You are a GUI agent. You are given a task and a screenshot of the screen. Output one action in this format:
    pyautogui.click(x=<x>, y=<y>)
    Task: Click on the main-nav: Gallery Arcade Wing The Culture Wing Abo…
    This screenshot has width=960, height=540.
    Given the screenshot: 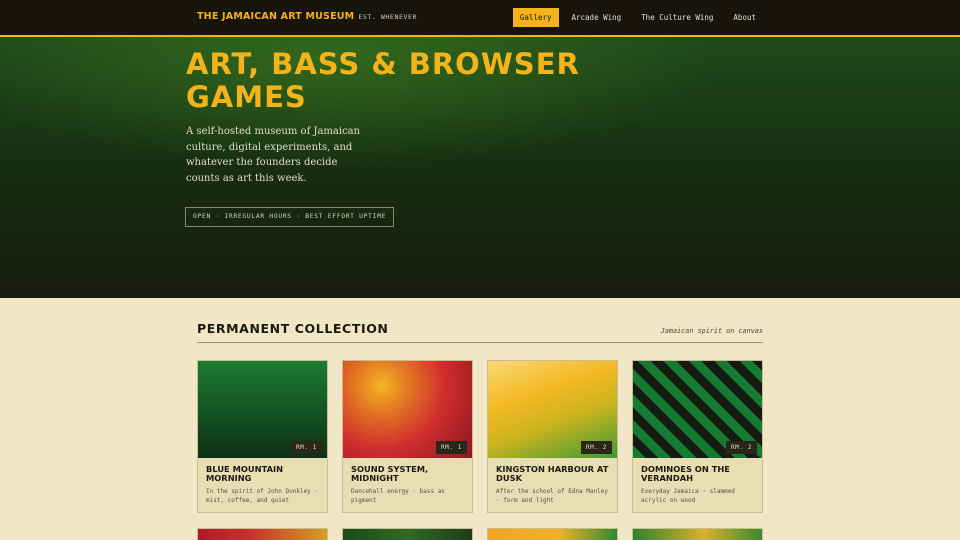 What is the action you would take?
    pyautogui.click(x=637, y=17)
    